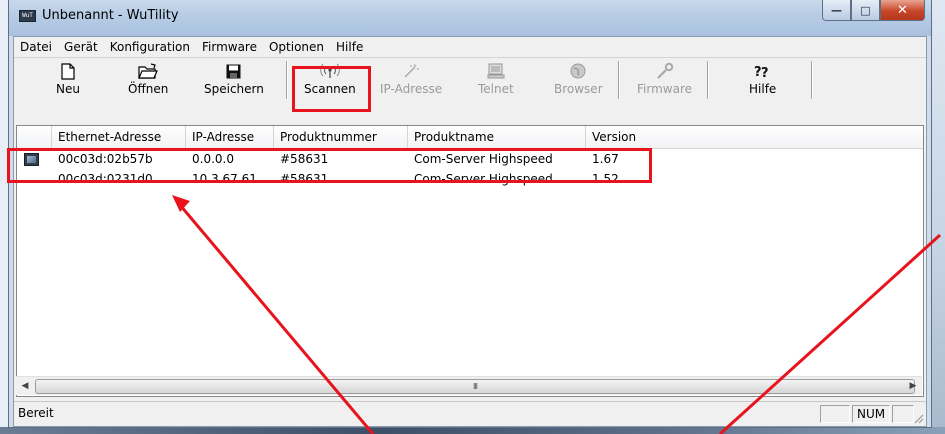  What do you see at coordinates (763, 89) in the screenshot?
I see `help-label: Hilfe` at bounding box center [763, 89].